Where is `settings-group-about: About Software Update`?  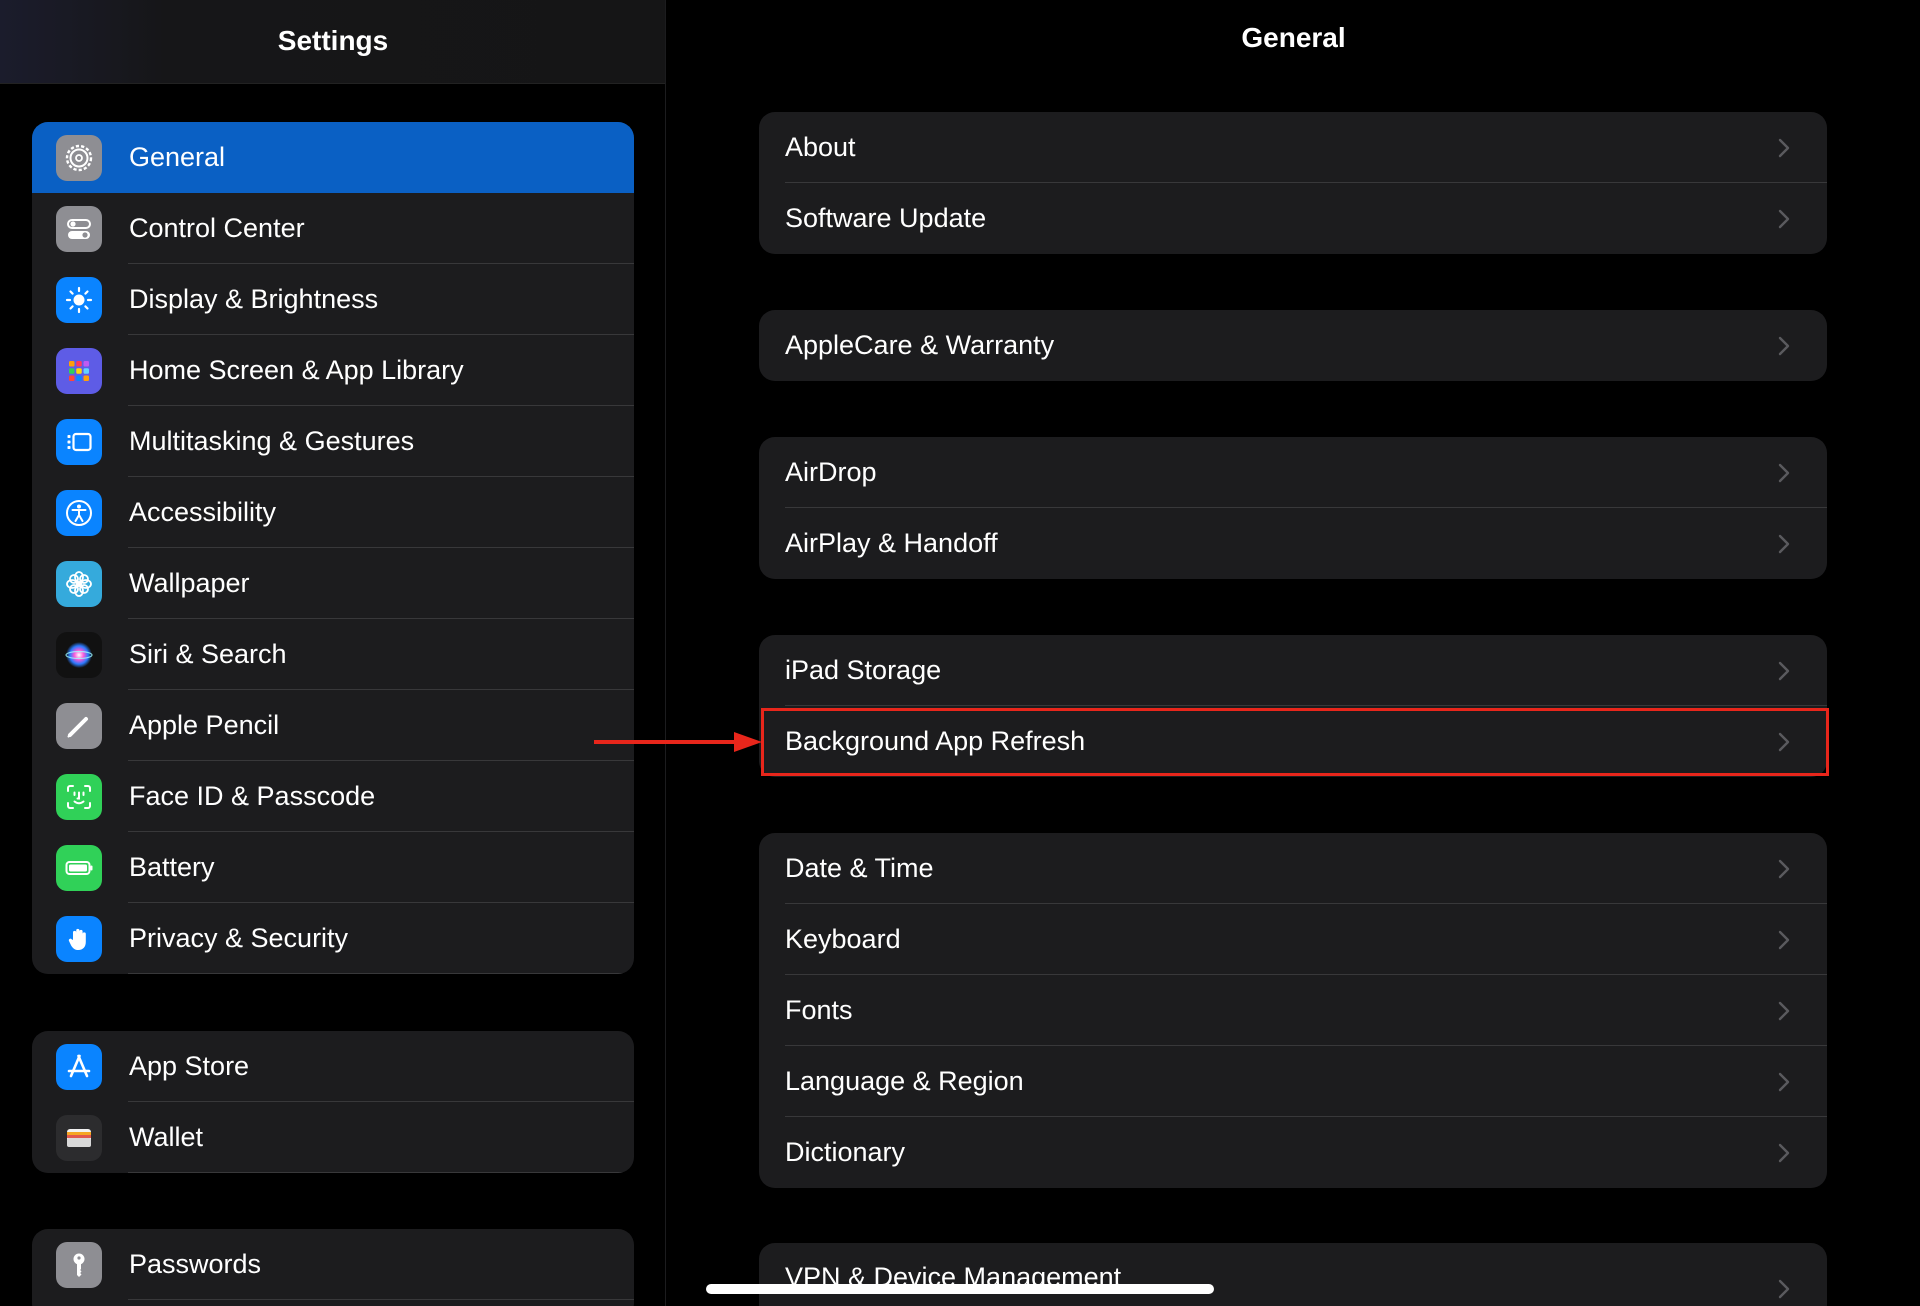
settings-group-about: About Software Update is located at coordinates (1293, 183).